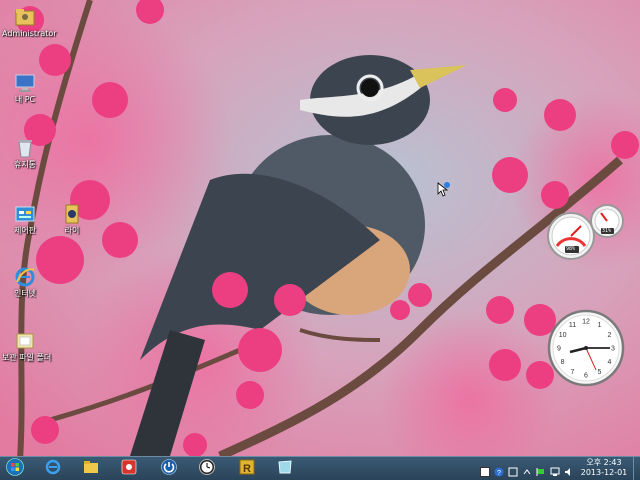 This screenshot has height=481, width=640. I want to click on desktop-icon-label: 라이, so click(72, 230).